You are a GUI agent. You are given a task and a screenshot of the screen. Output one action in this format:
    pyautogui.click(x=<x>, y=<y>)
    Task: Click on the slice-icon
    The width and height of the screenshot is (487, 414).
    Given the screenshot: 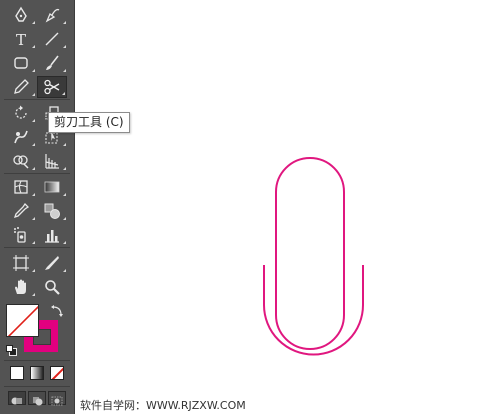 What is the action you would take?
    pyautogui.click(x=52, y=263)
    